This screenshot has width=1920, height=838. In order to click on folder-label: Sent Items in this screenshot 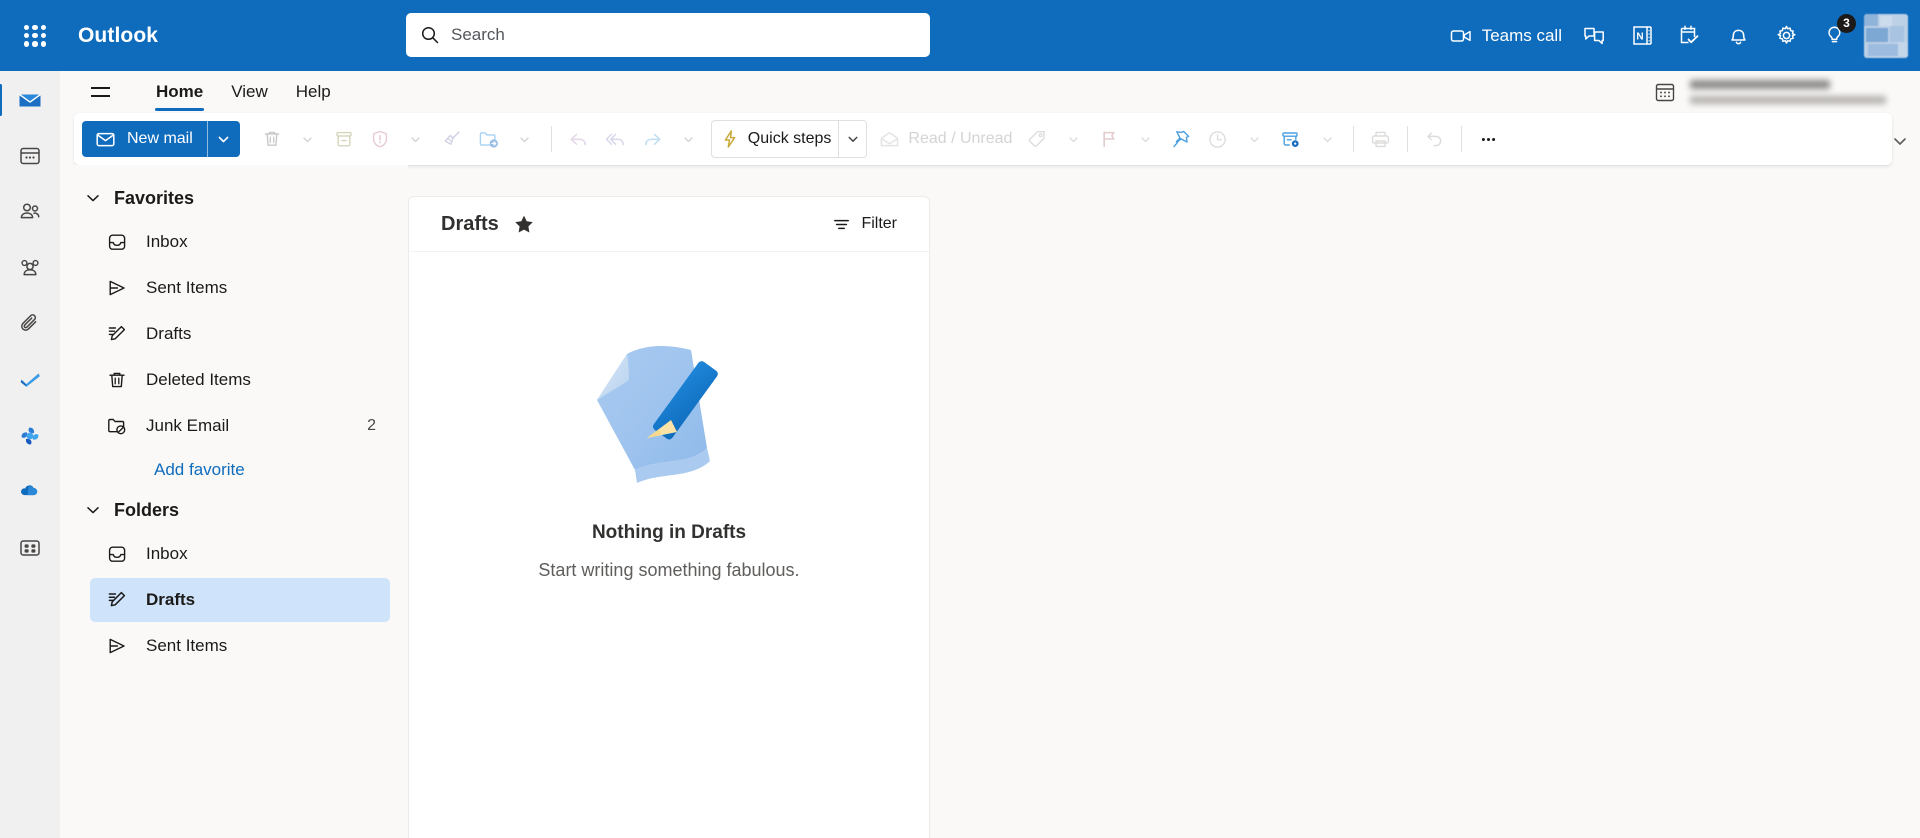, I will do `click(187, 645)`.